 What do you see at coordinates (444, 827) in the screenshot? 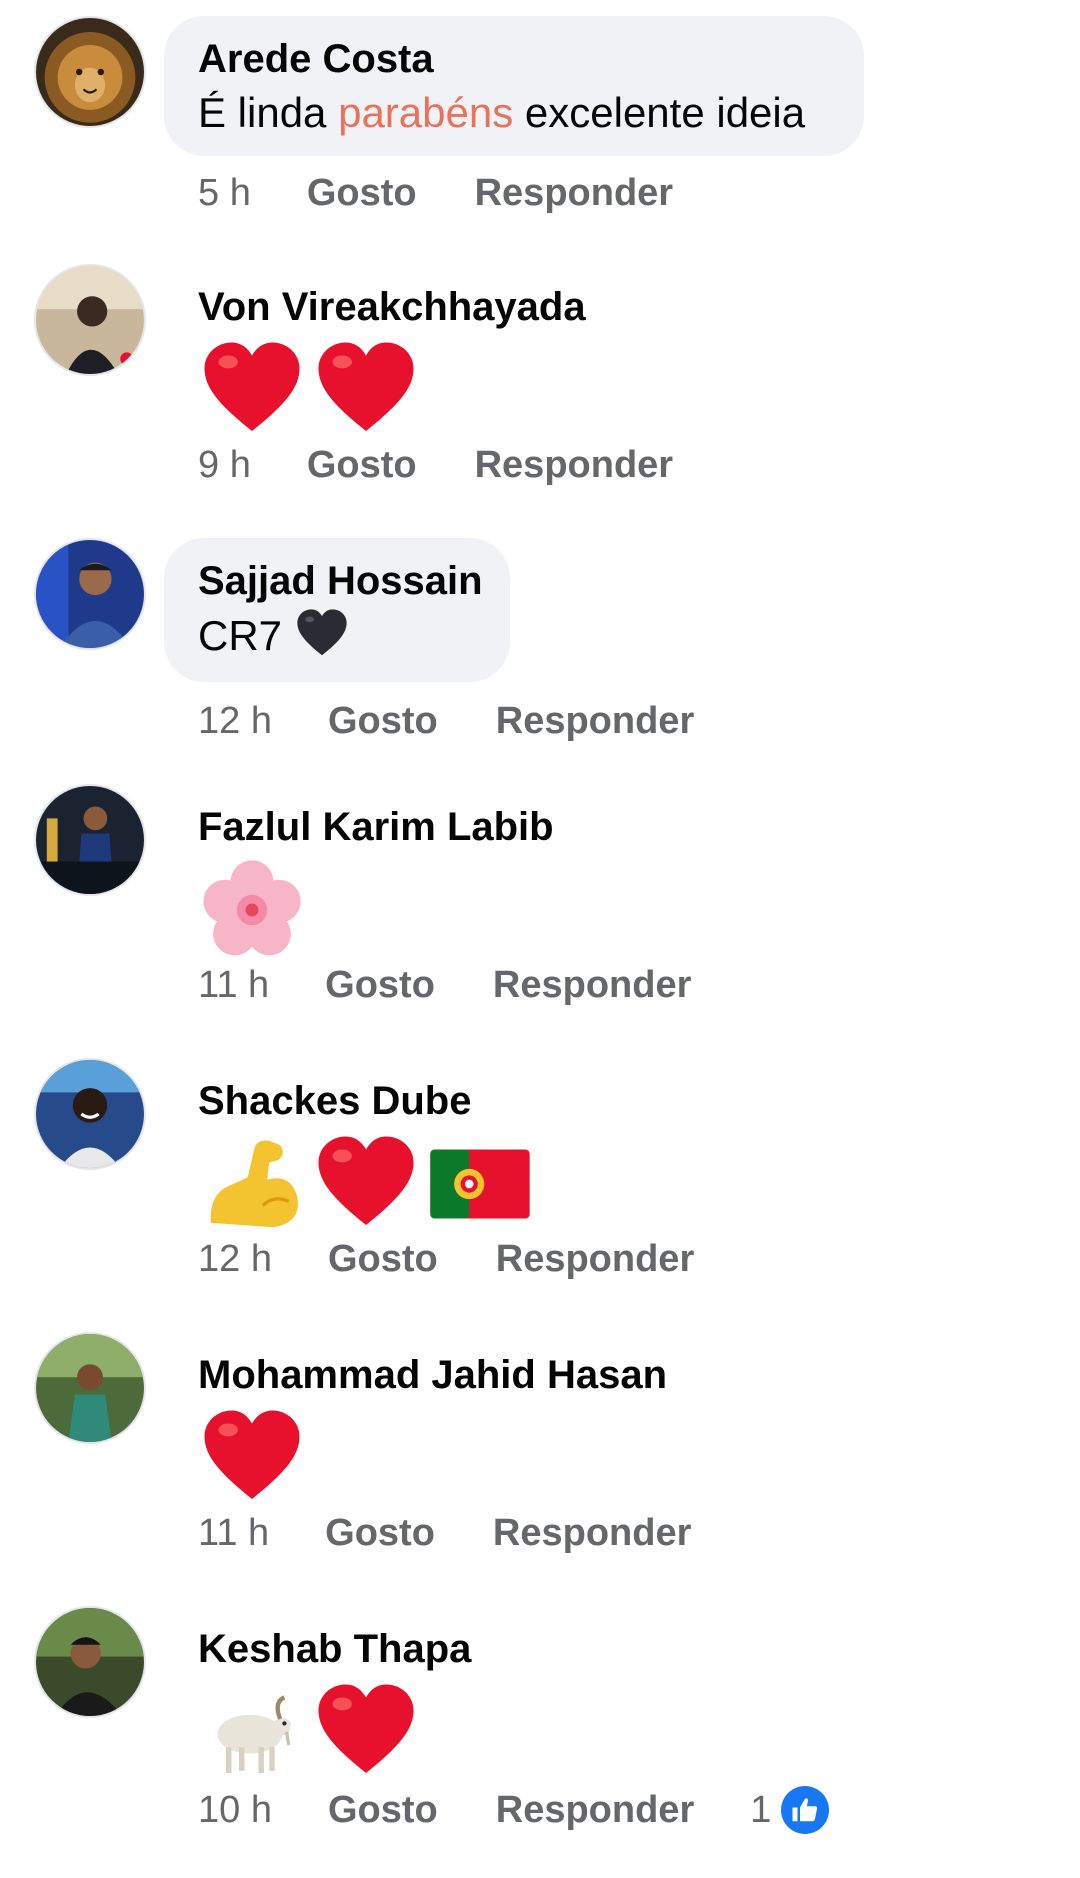
I see `comment-author: Fazlul Karim Labib` at bounding box center [444, 827].